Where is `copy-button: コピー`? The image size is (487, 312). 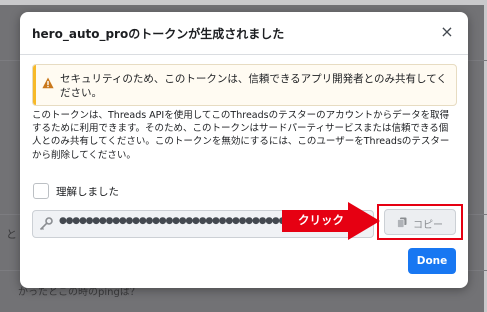 copy-button: コピー is located at coordinates (420, 222).